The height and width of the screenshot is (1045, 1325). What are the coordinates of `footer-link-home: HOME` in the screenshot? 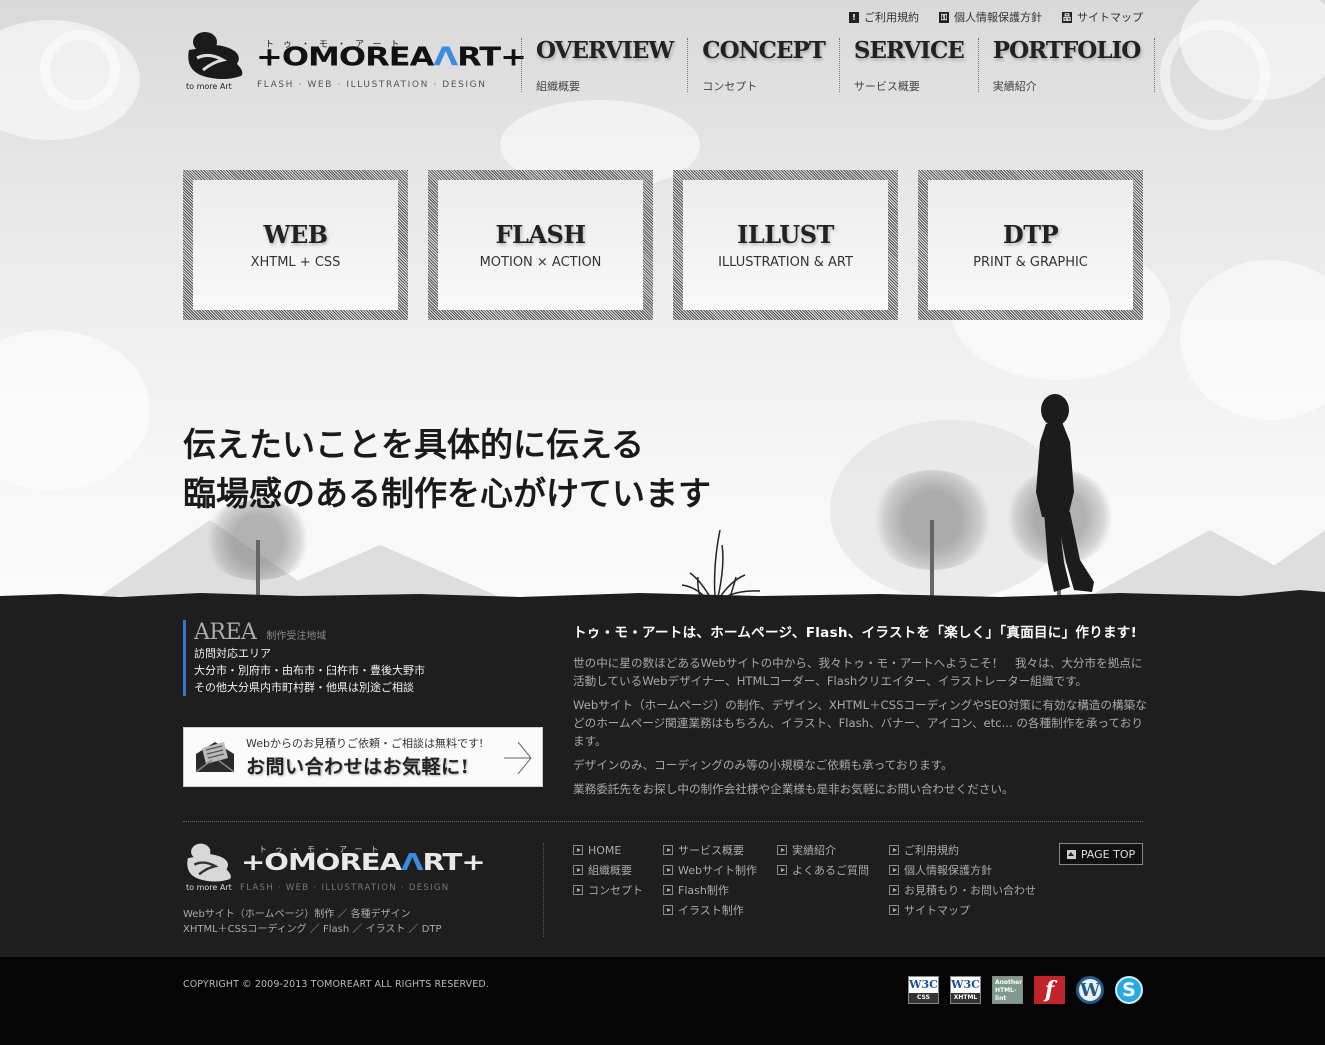 It's located at (608, 850).